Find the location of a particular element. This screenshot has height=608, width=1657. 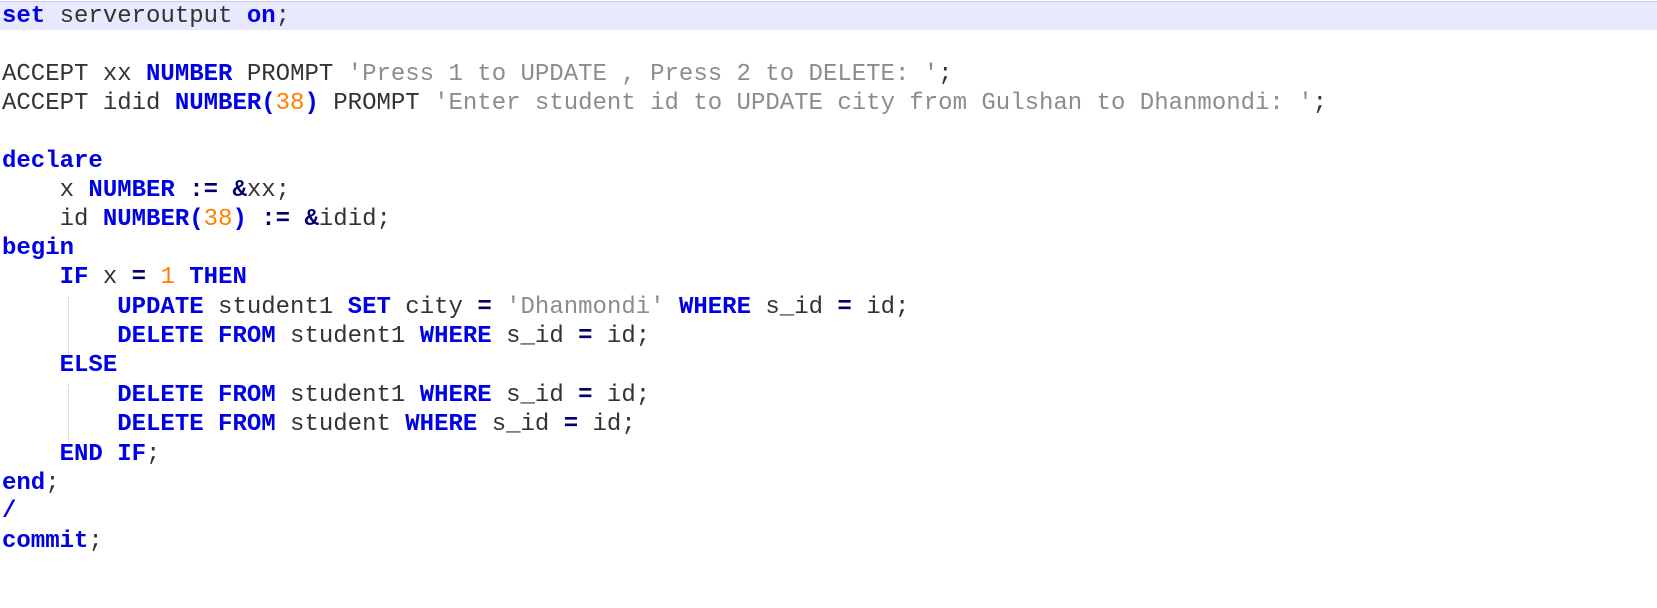

keyword-token: / is located at coordinates (9, 511).